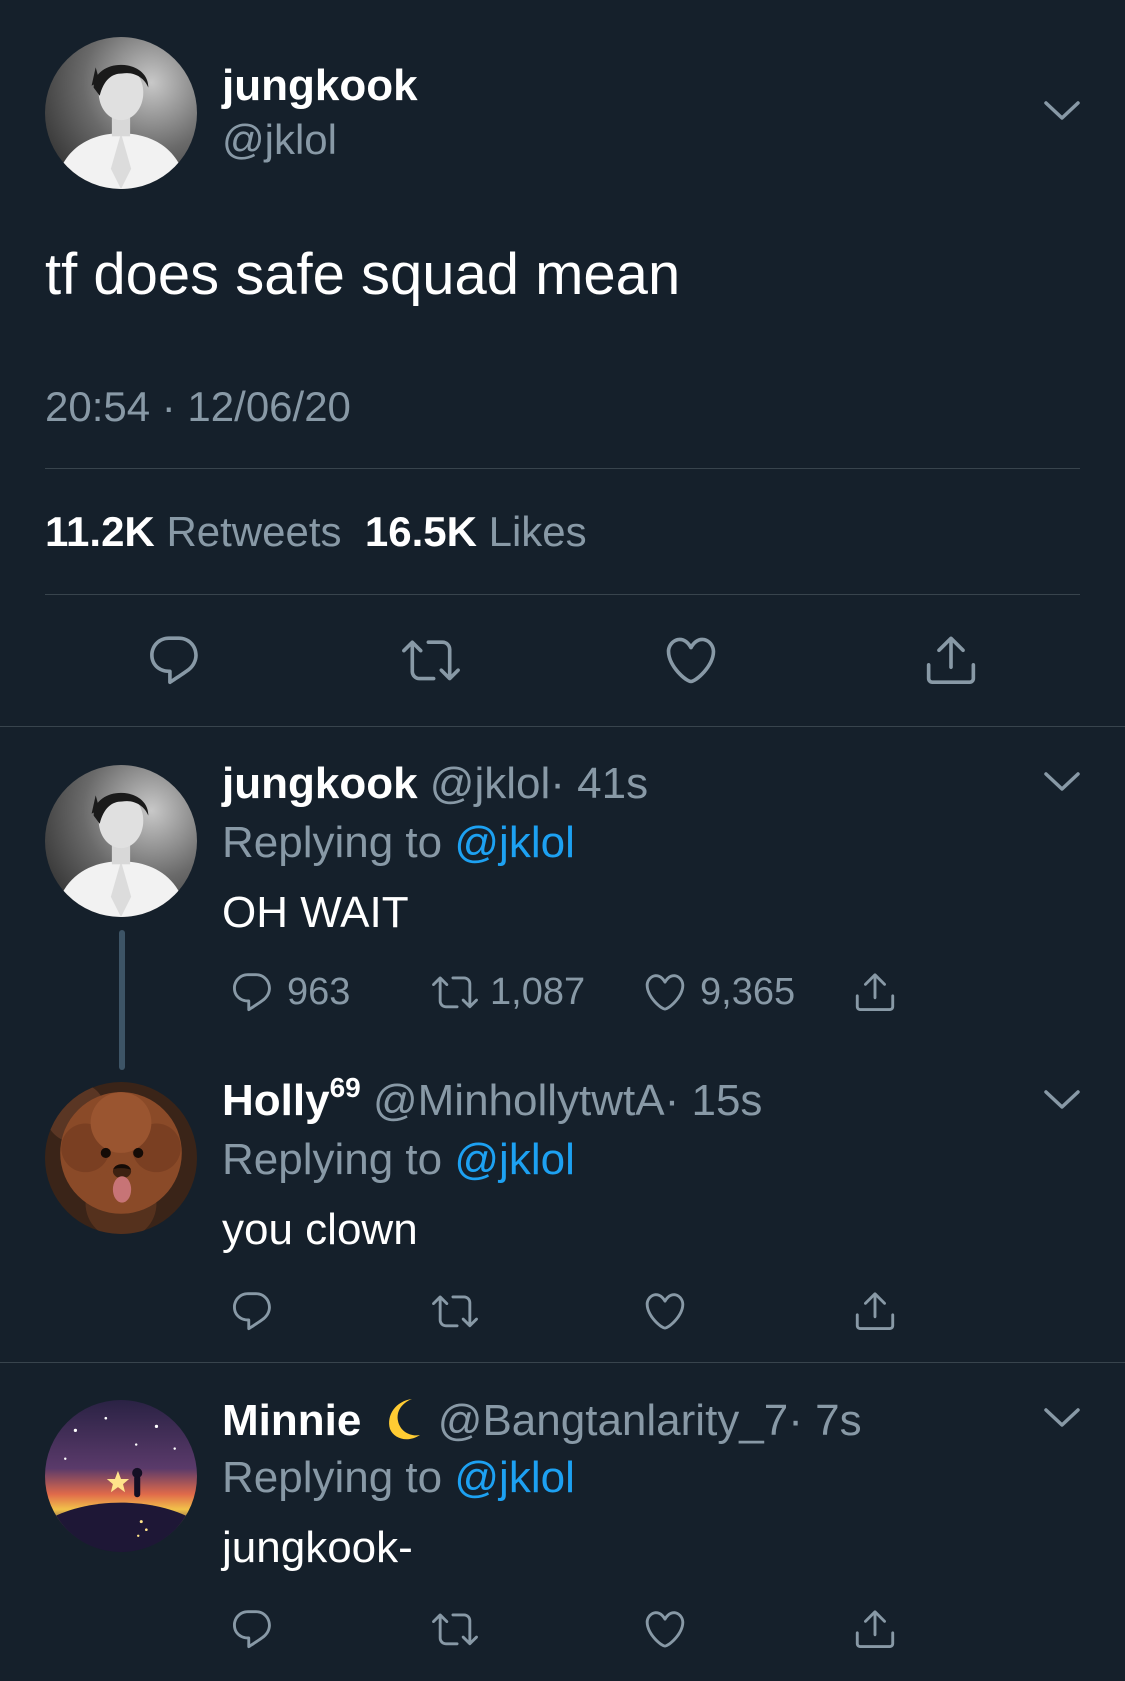 Image resolution: width=1125 pixels, height=1681 pixels. What do you see at coordinates (320, 86) in the screenshot?
I see `main-tweet-author-name: jungkook` at bounding box center [320, 86].